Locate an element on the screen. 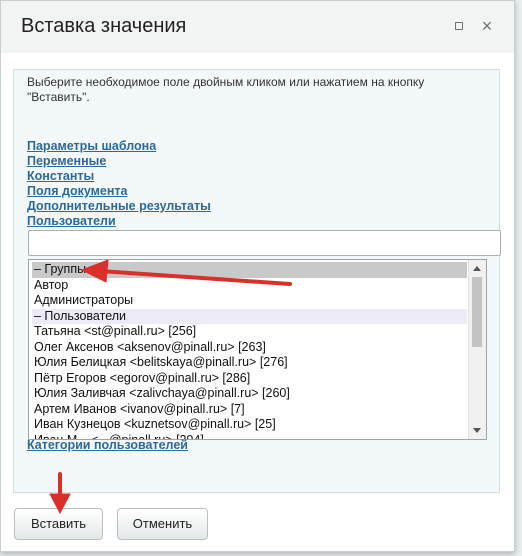 This screenshot has height=556, width=522. link-variables: Переменные is located at coordinates (119, 161).